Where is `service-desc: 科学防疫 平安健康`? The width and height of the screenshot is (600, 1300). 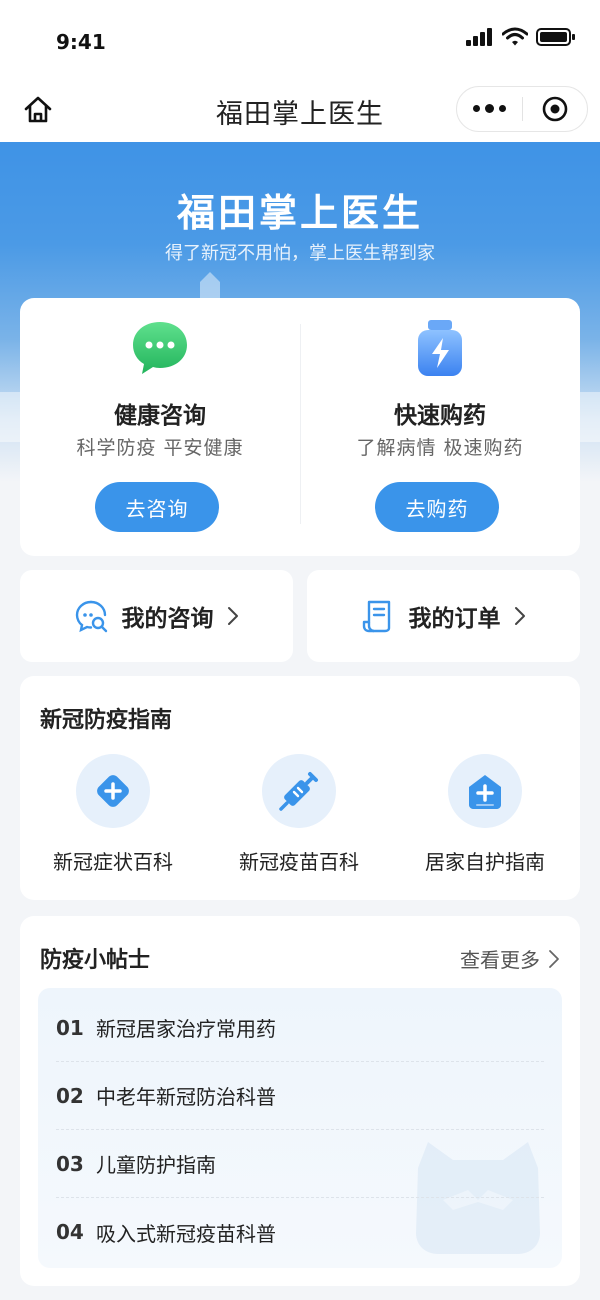
service-desc: 科学防疫 平安健康 is located at coordinates (160, 448).